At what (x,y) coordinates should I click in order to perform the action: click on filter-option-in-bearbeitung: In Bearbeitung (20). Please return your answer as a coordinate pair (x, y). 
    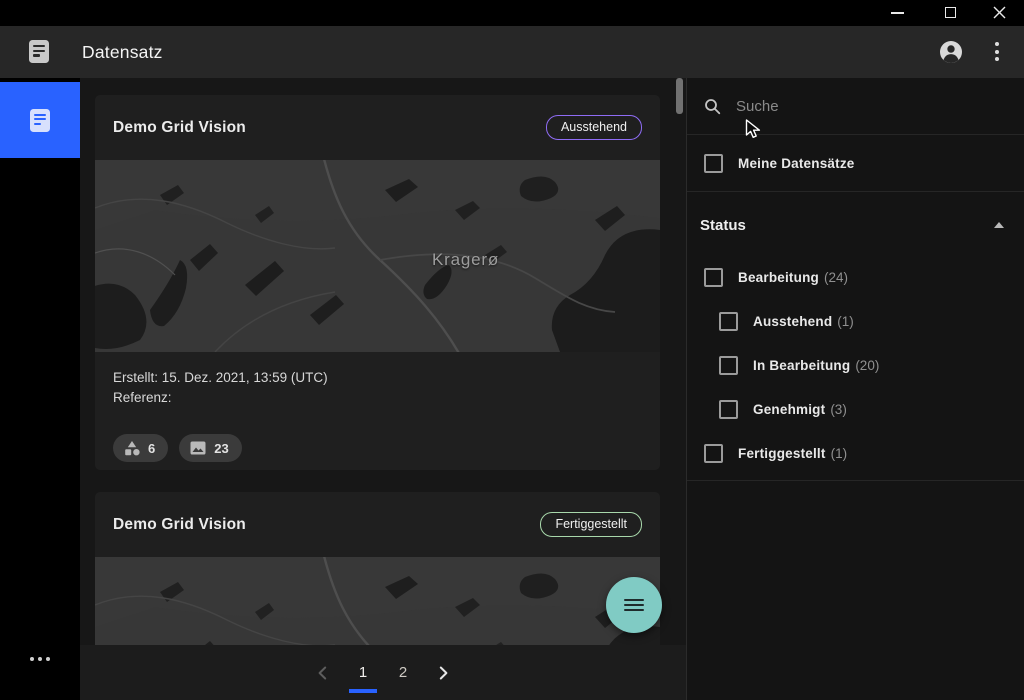
    Looking at the image, I should click on (855, 365).